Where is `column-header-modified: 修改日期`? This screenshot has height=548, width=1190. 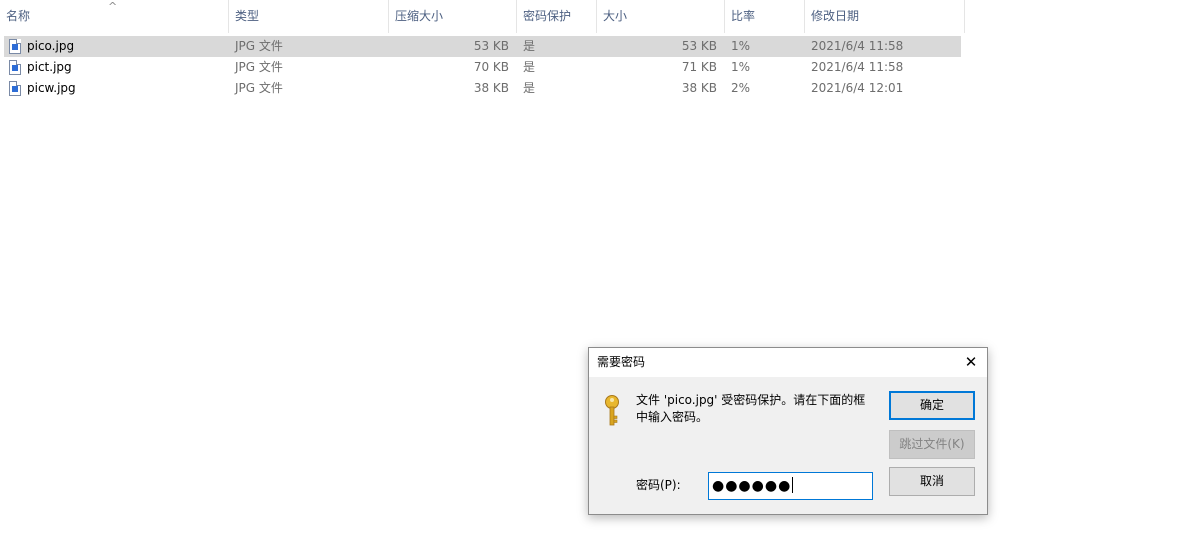
column-header-modified: 修改日期 is located at coordinates (885, 16).